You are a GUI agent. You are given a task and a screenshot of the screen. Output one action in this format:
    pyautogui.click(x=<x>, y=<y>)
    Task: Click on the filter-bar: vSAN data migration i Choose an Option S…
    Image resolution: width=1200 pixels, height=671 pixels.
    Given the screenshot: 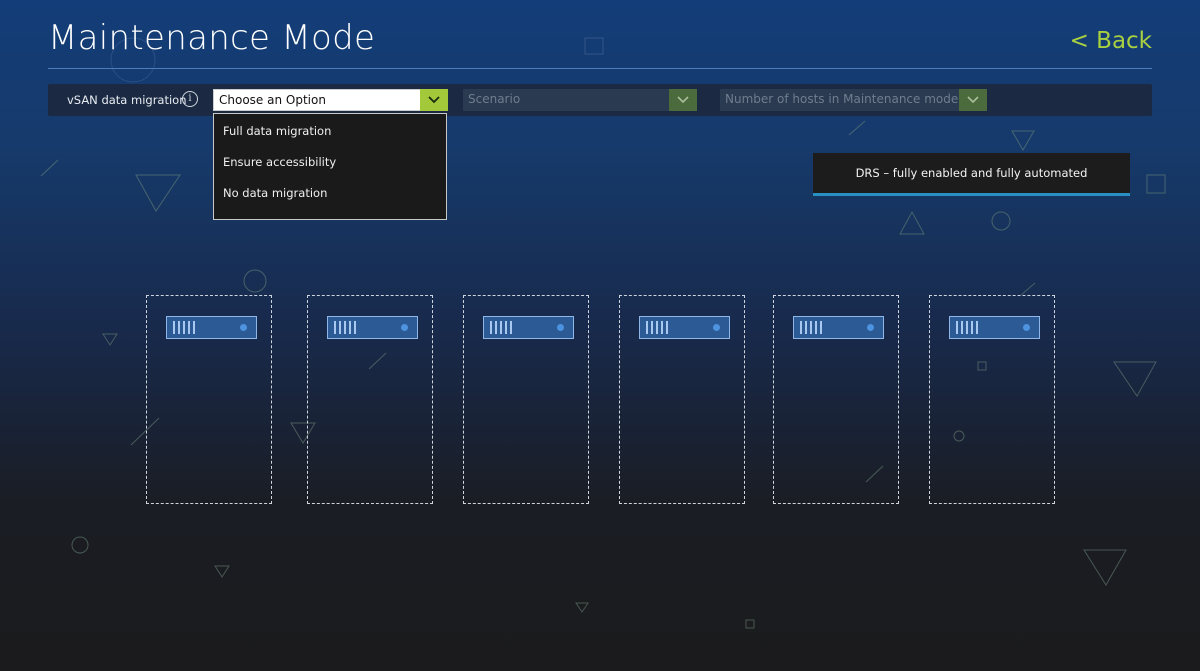 What is the action you would take?
    pyautogui.click(x=600, y=100)
    